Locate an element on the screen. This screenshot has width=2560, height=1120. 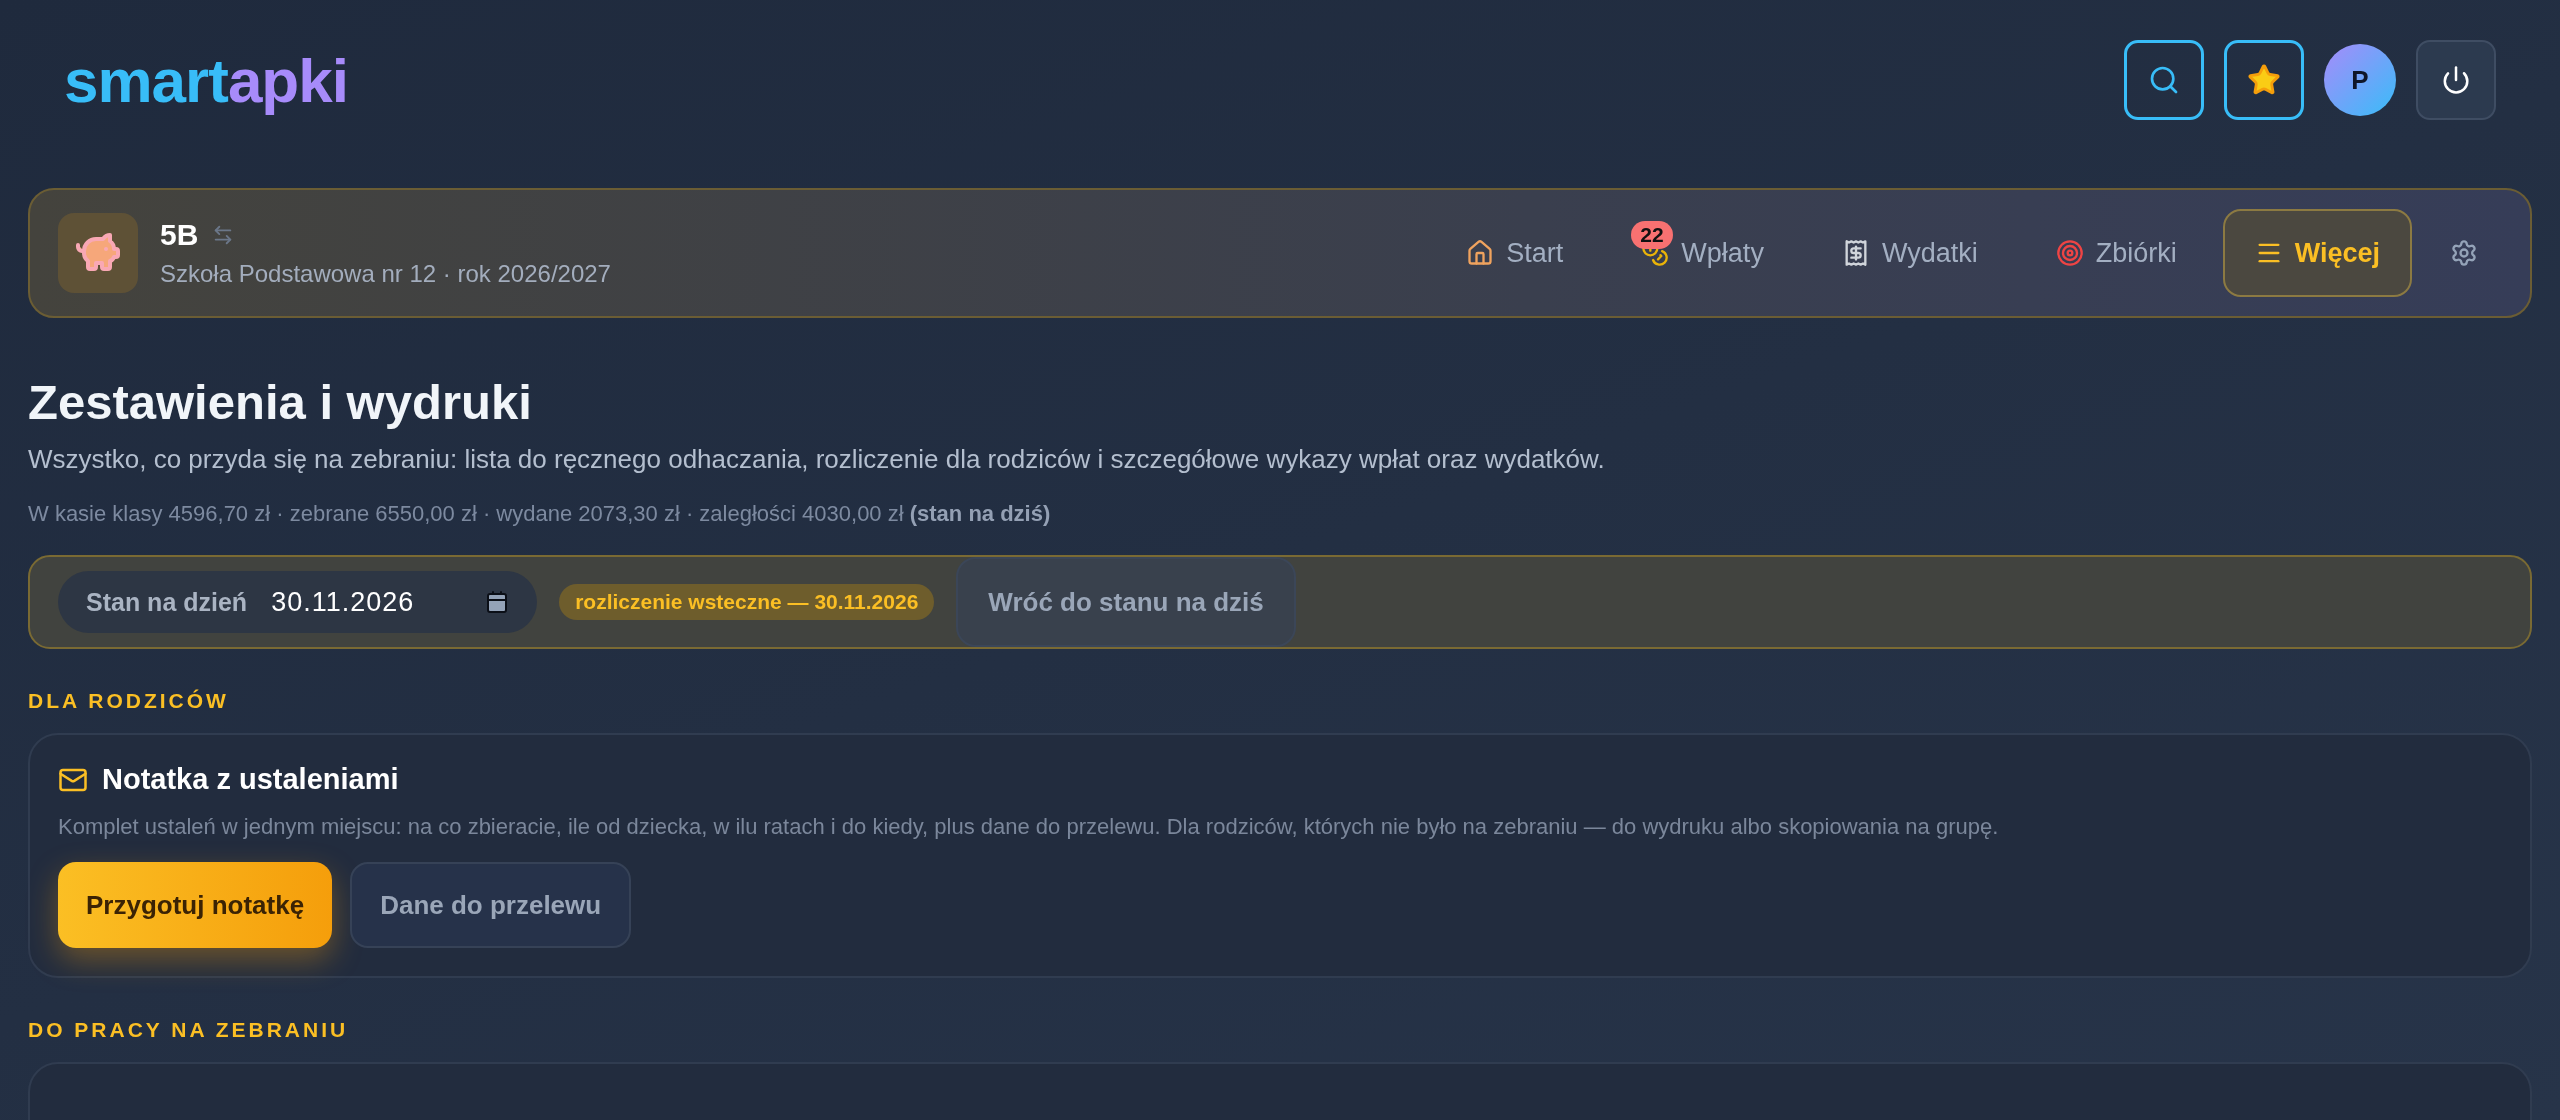
action-button: Przygotuj notatkę is located at coordinates (195, 905).